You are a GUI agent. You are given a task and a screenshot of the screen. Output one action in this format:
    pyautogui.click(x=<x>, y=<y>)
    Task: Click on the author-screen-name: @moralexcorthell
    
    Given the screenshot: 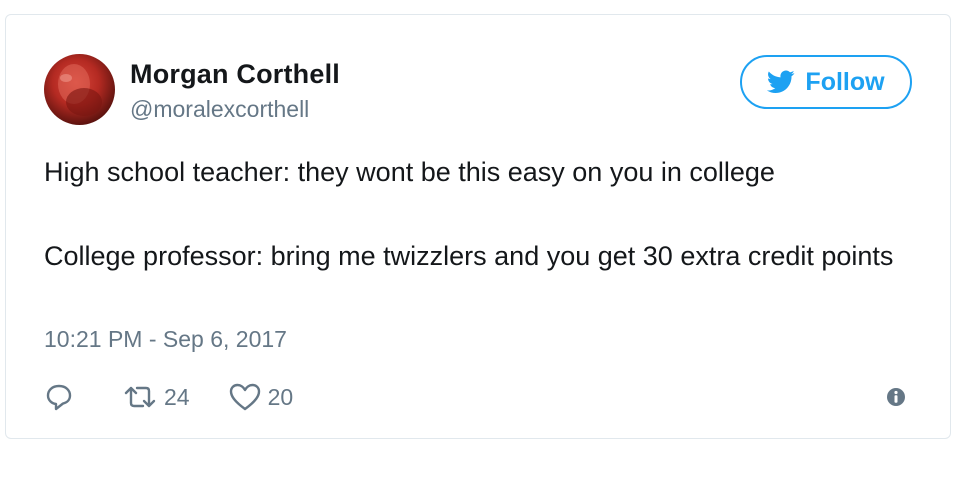 What is the action you would take?
    pyautogui.click(x=219, y=109)
    